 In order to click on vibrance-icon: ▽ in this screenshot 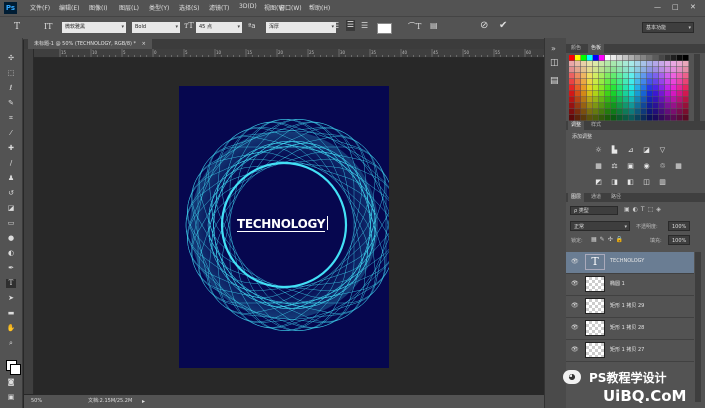, I will do `click(662, 150)`.